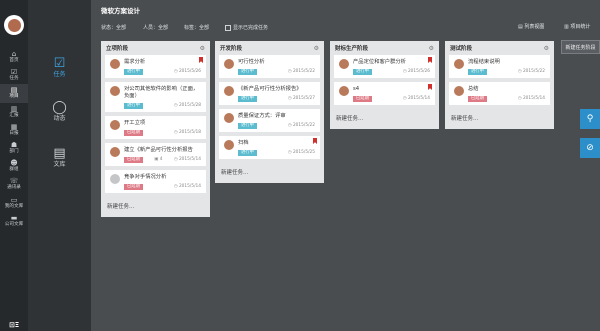 The width and height of the screenshot is (600, 331). I want to click on show-done-toggle: 显示已完成任务, so click(246, 27).